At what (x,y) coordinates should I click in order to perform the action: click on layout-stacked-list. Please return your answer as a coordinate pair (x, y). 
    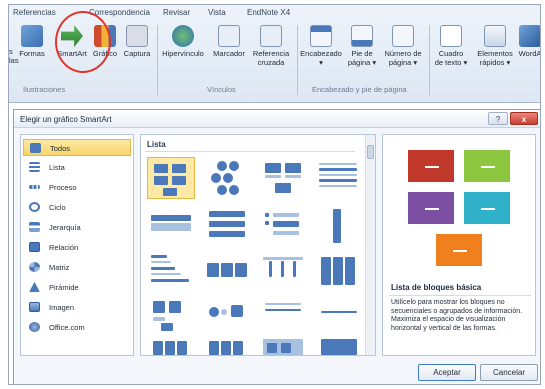
    Looking at the image, I should click on (171, 226).